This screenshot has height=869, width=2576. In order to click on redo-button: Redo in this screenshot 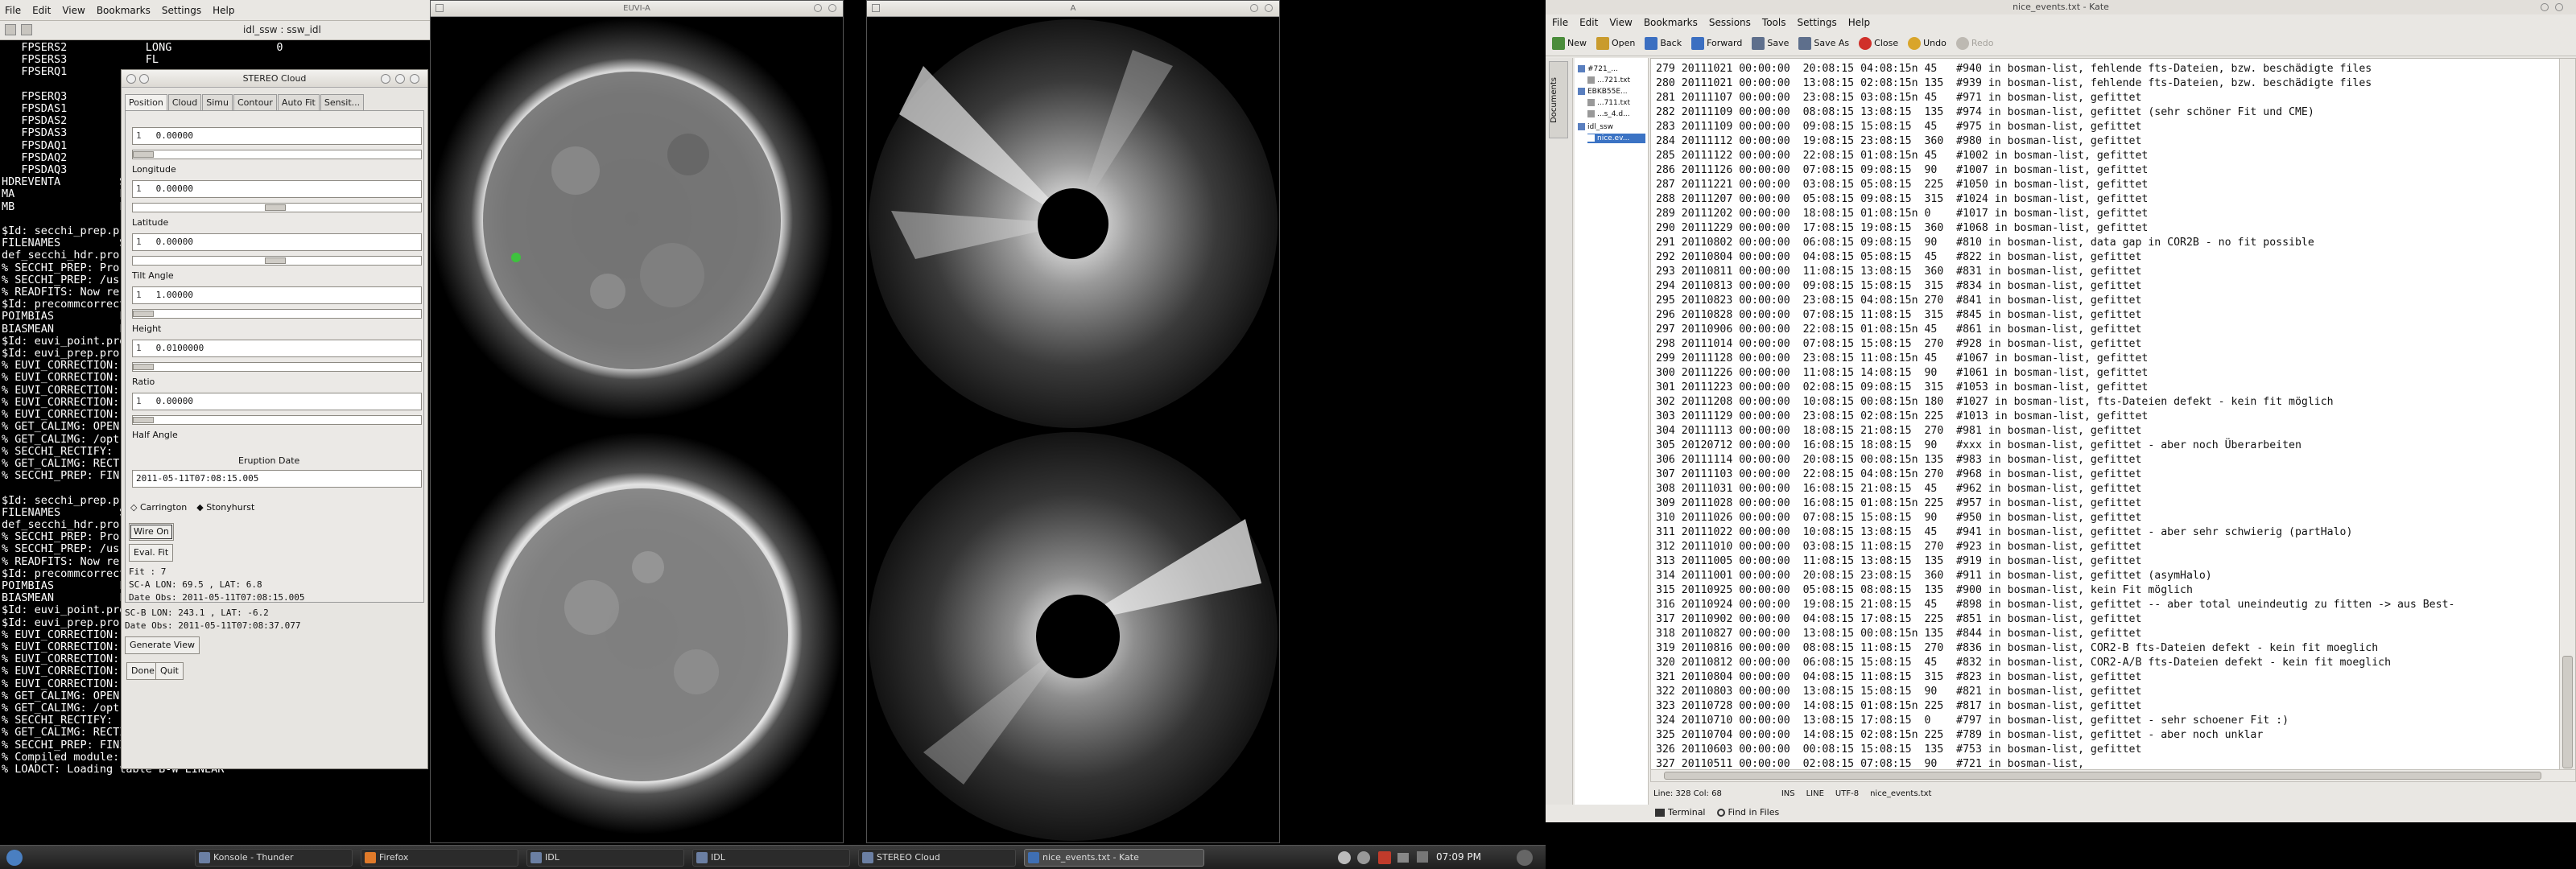, I will do `click(1975, 43)`.